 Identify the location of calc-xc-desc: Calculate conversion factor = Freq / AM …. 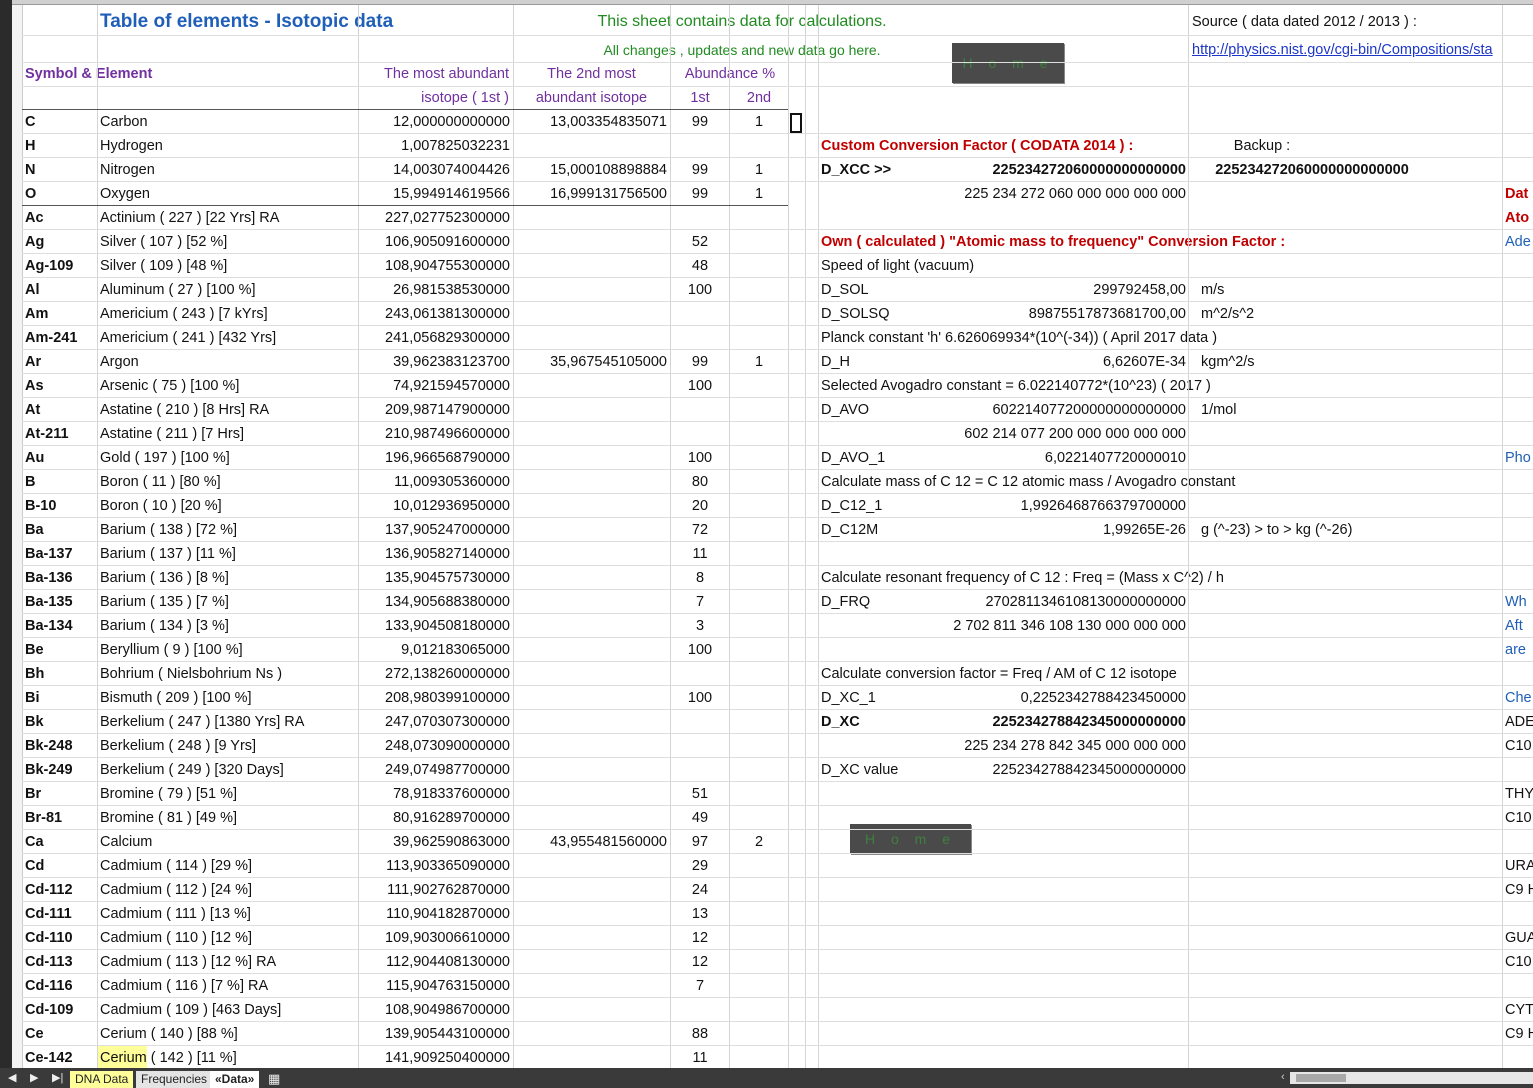
(1098, 674).